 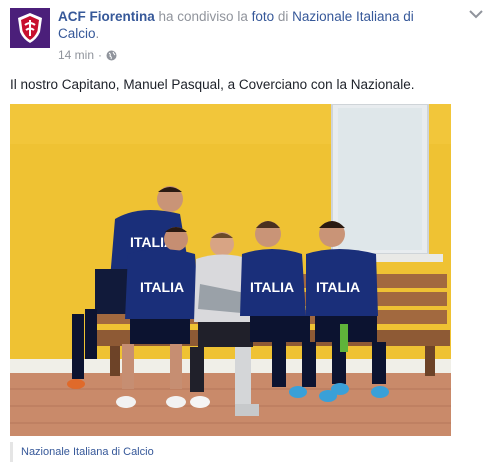 I want to click on jersey-text-3: ITALIA, so click(x=272, y=287).